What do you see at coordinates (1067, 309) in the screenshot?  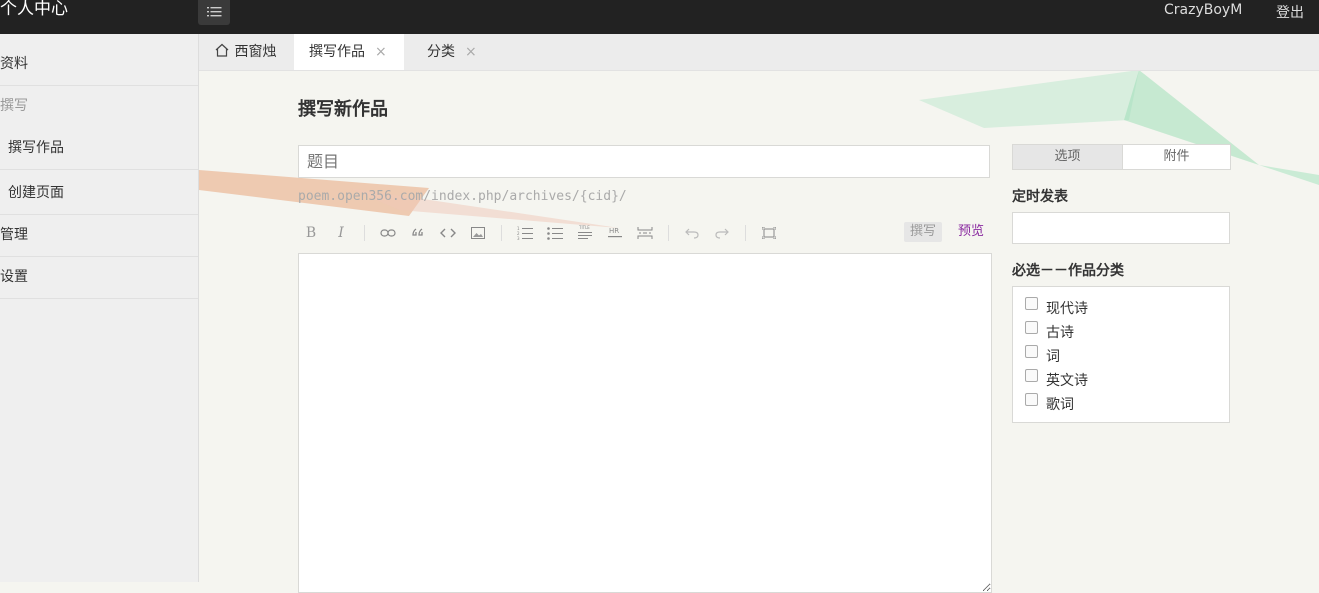 I see `category-label-text: 现代诗` at bounding box center [1067, 309].